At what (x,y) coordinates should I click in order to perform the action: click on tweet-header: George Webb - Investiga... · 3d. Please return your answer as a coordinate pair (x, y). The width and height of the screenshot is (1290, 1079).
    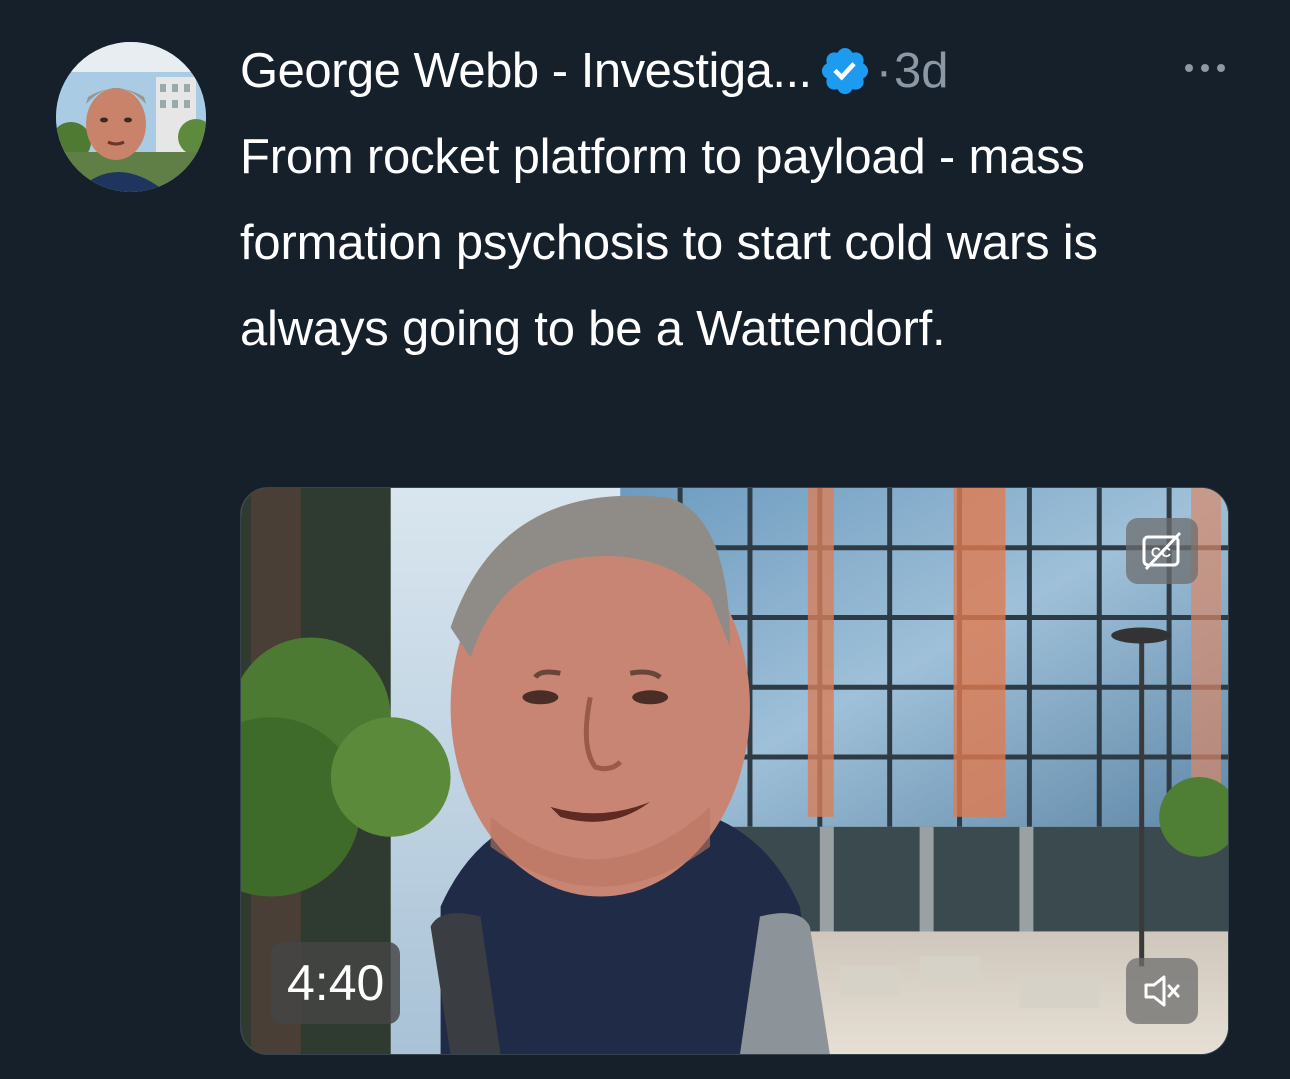
    Looking at the image, I should click on (594, 71).